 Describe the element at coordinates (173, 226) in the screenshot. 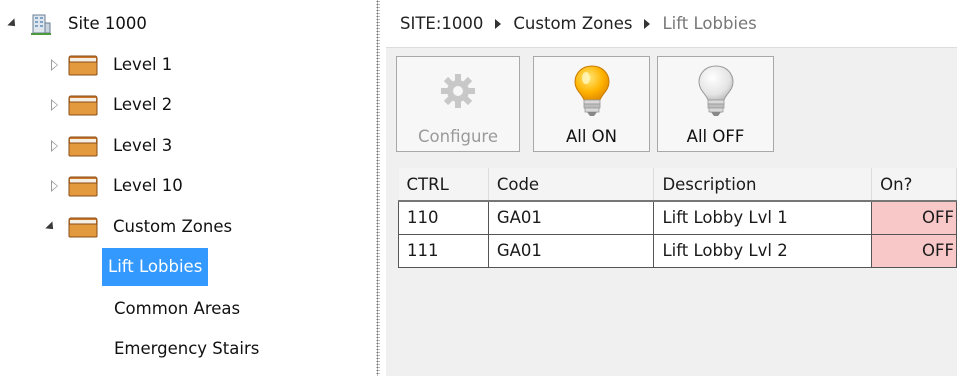

I see `tree-node-label: Custom Zones` at that location.